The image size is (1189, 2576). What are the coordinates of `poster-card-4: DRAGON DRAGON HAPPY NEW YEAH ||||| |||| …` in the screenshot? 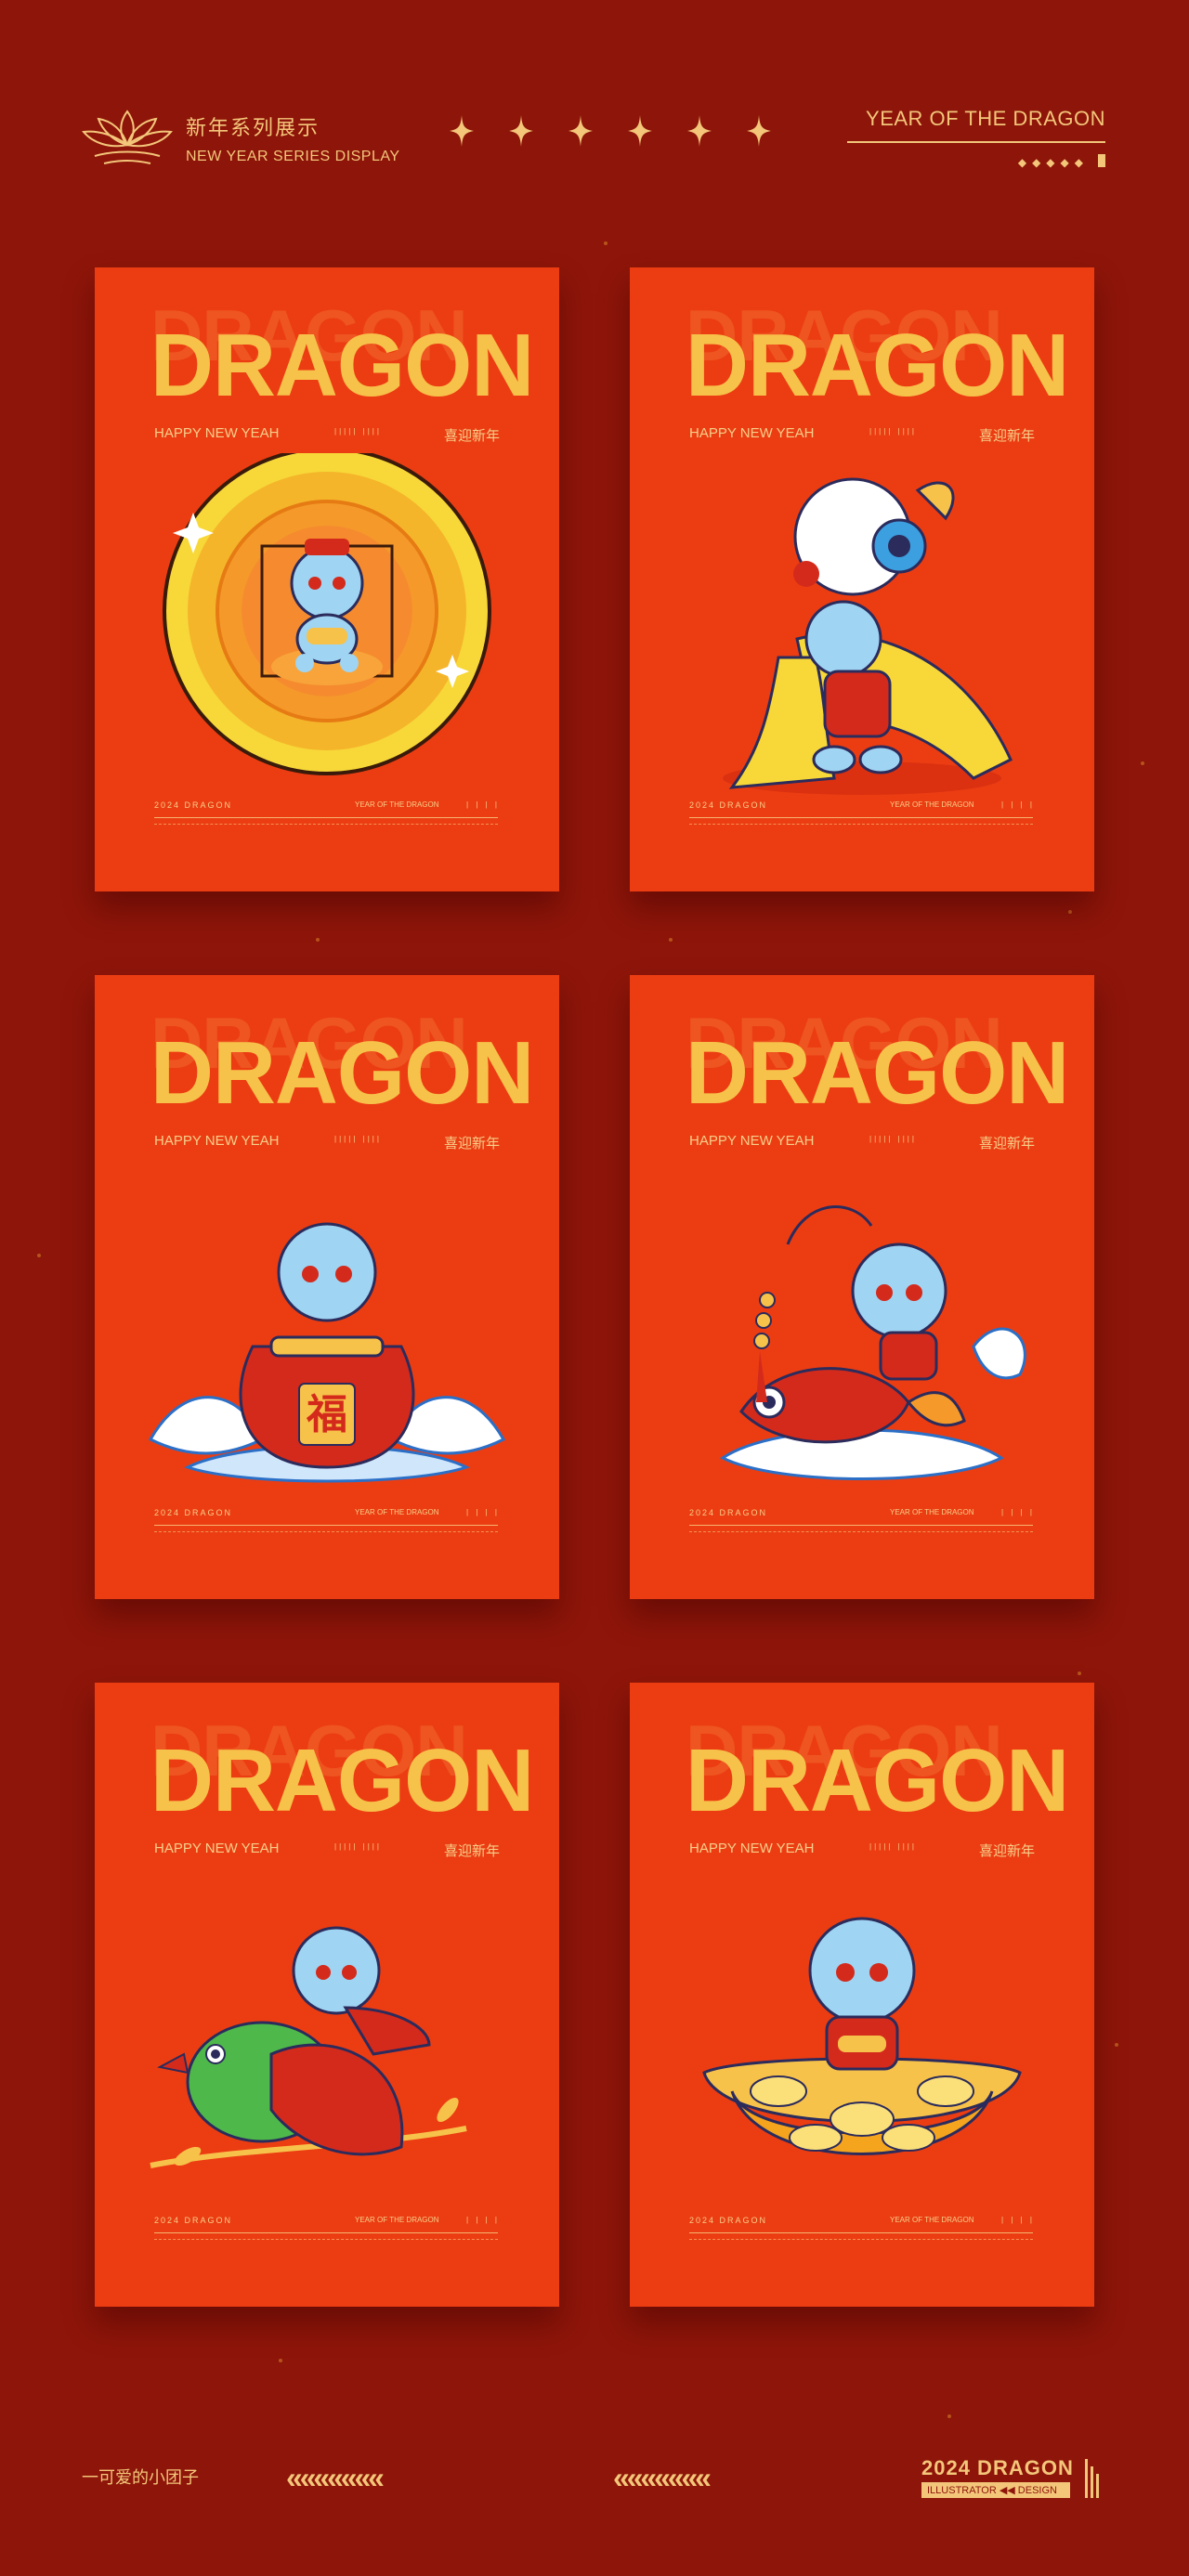 It's located at (862, 1287).